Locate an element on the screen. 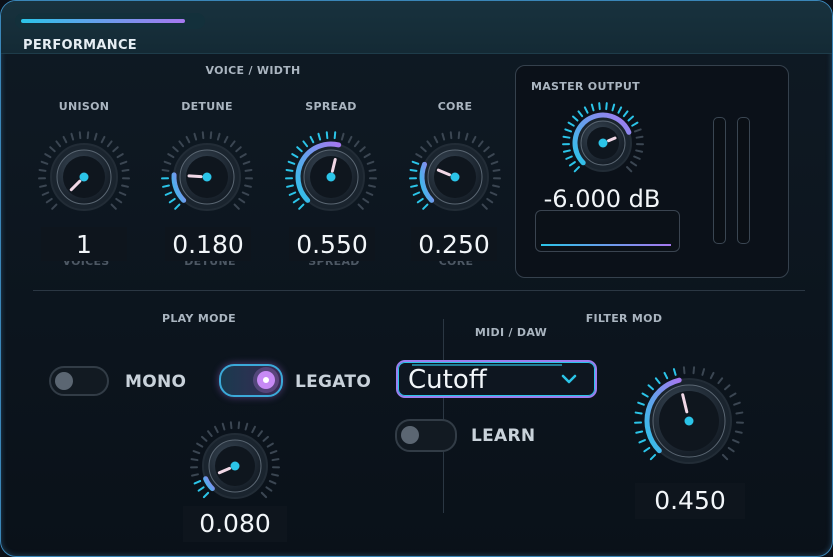 The image size is (833, 557). voice-width-title: VOICE / WIDTH is located at coordinates (253, 70).